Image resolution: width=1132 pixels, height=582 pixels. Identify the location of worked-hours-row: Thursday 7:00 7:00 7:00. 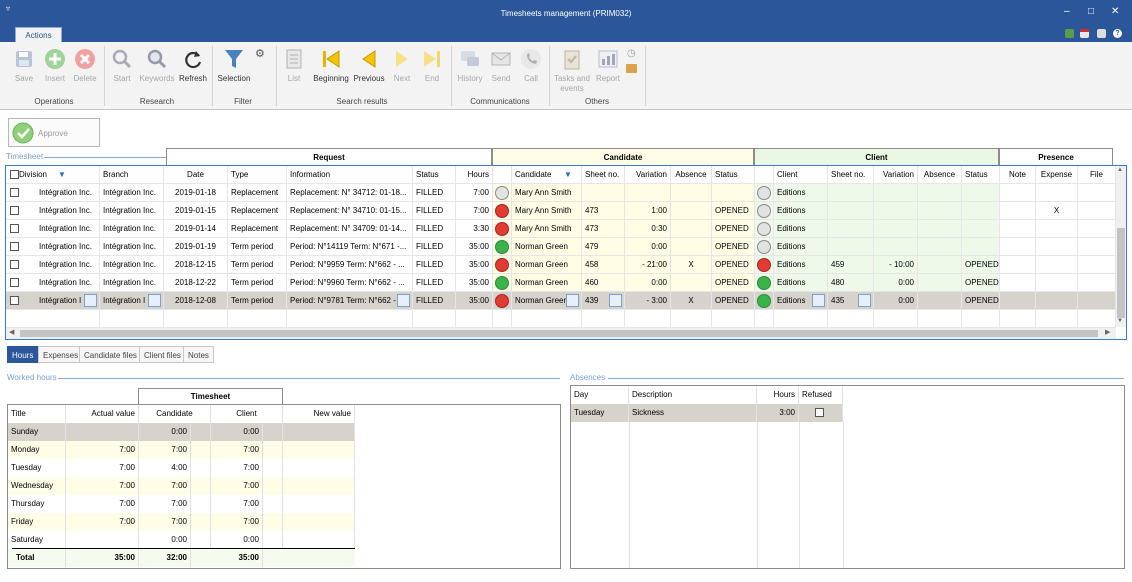
(181, 504).